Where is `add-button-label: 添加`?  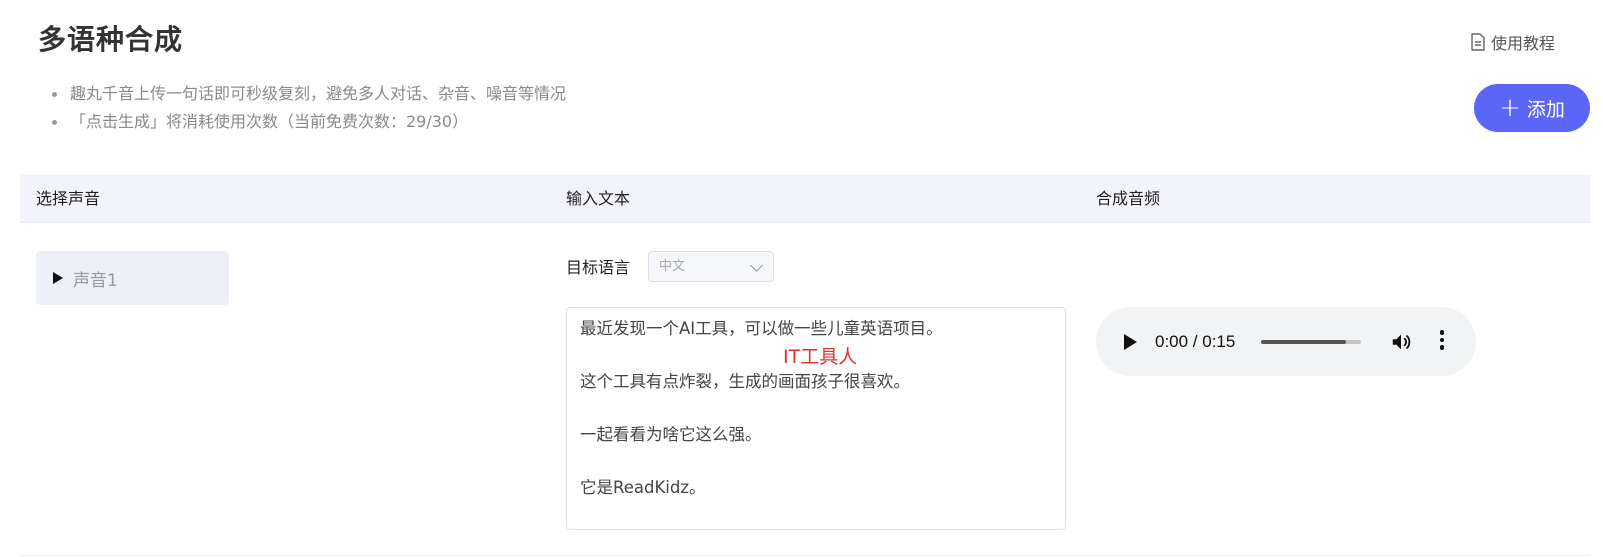
add-button-label: 添加 is located at coordinates (1545, 109).